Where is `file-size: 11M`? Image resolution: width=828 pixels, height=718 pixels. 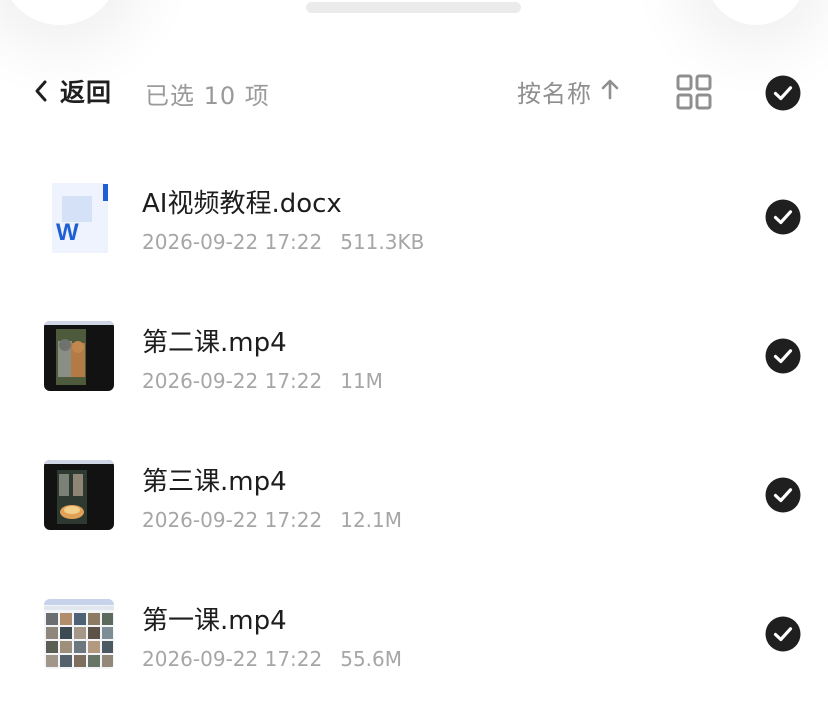
file-size: 11M is located at coordinates (361, 381).